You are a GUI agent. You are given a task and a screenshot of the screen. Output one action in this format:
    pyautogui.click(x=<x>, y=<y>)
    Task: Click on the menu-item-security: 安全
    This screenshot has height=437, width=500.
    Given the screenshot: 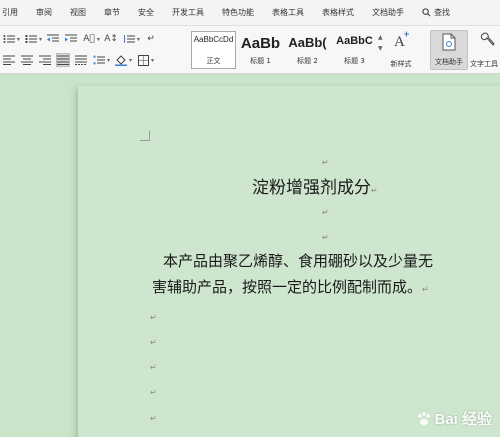 What is the action you would take?
    pyautogui.click(x=146, y=12)
    